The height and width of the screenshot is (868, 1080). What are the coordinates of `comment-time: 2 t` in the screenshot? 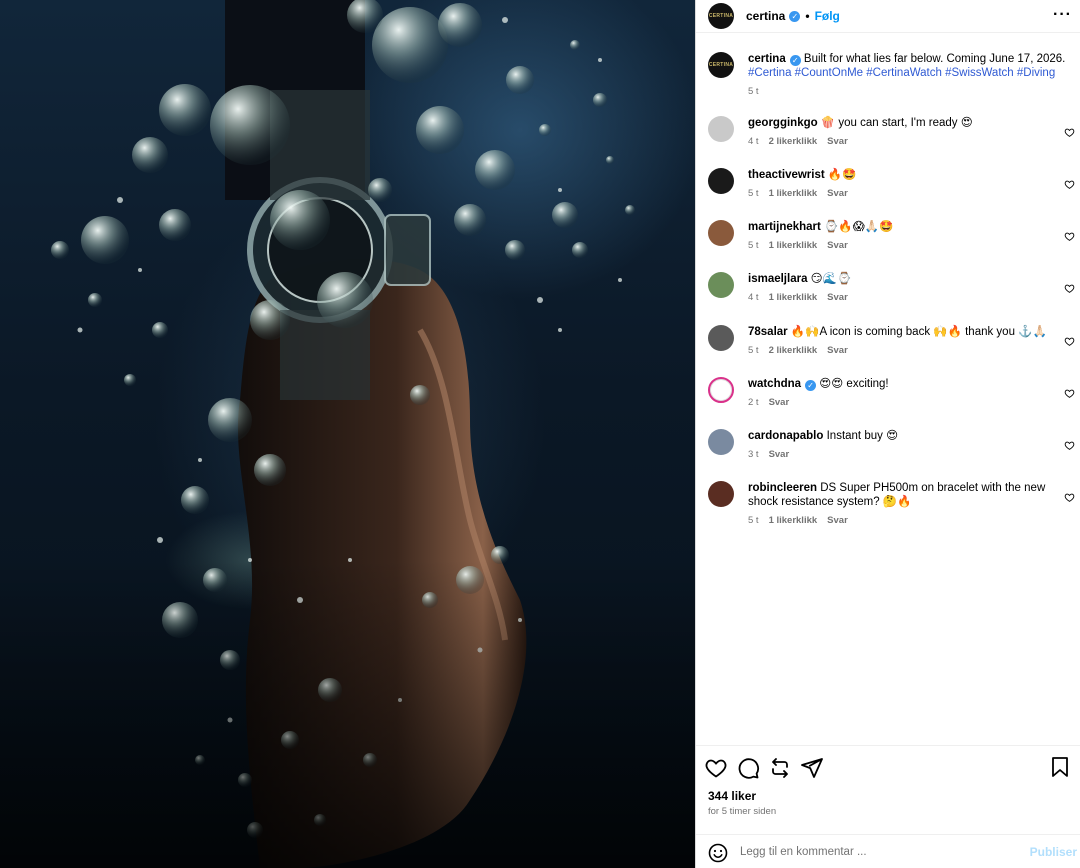 It's located at (753, 402).